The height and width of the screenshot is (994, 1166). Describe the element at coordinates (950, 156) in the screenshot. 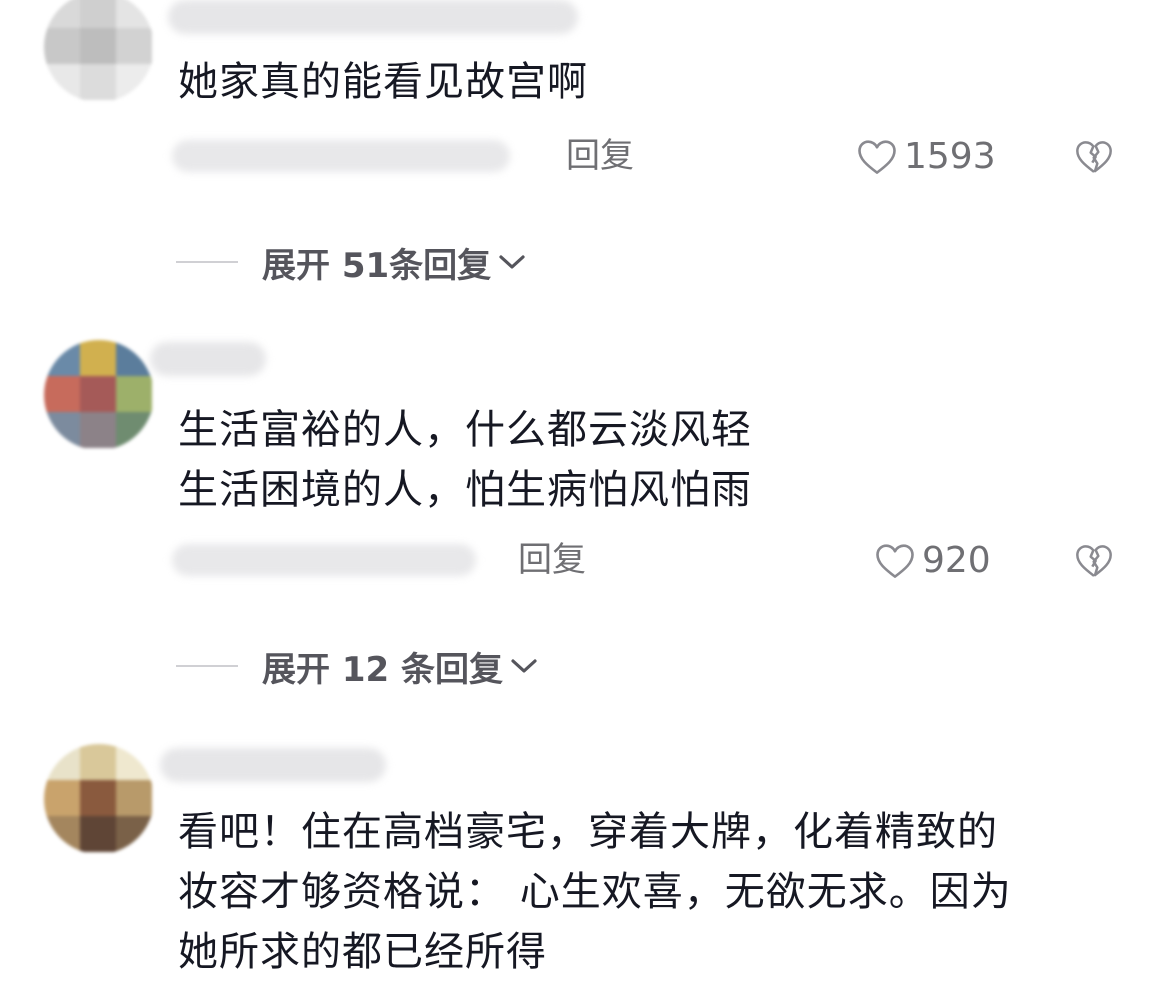

I see `like-count: 1593` at that location.